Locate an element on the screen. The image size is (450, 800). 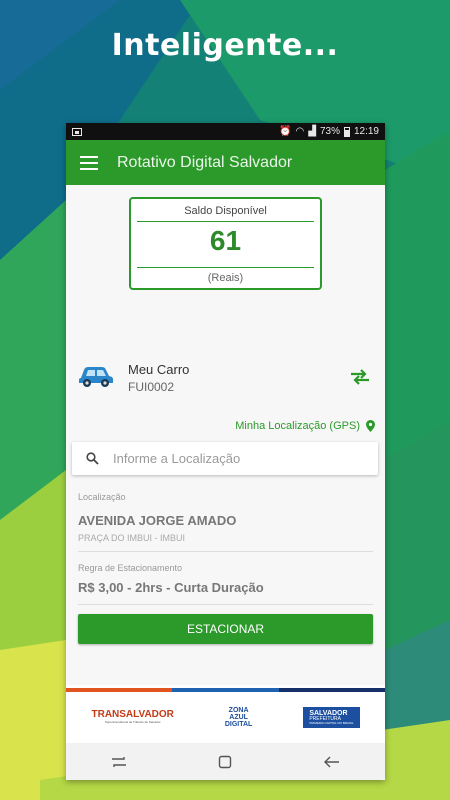
signal-icon: ▟ is located at coordinates (312, 131).